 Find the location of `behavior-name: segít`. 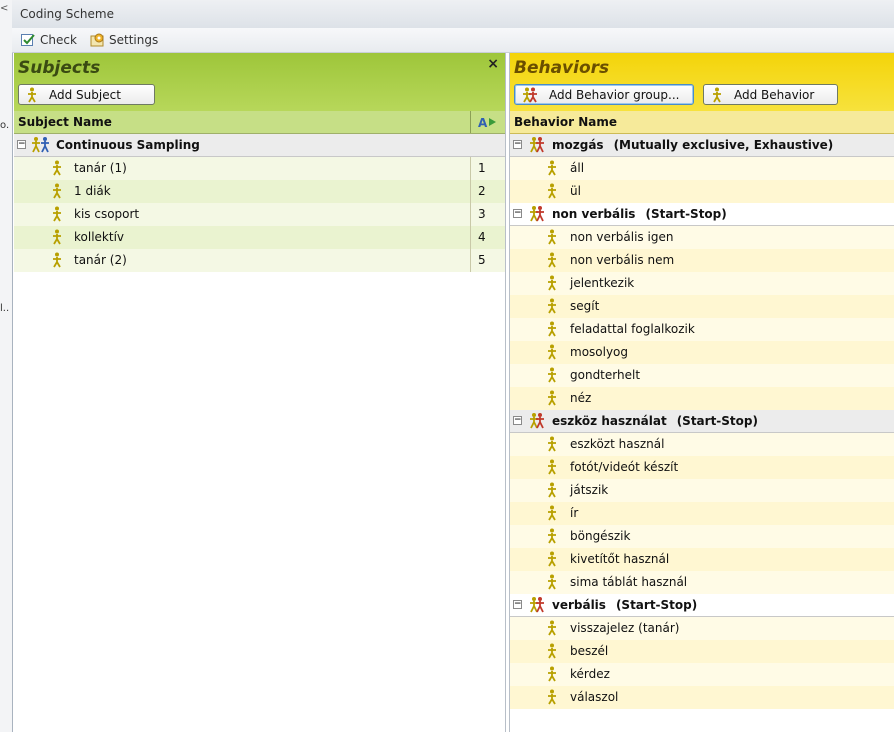

behavior-name: segít is located at coordinates (585, 306).